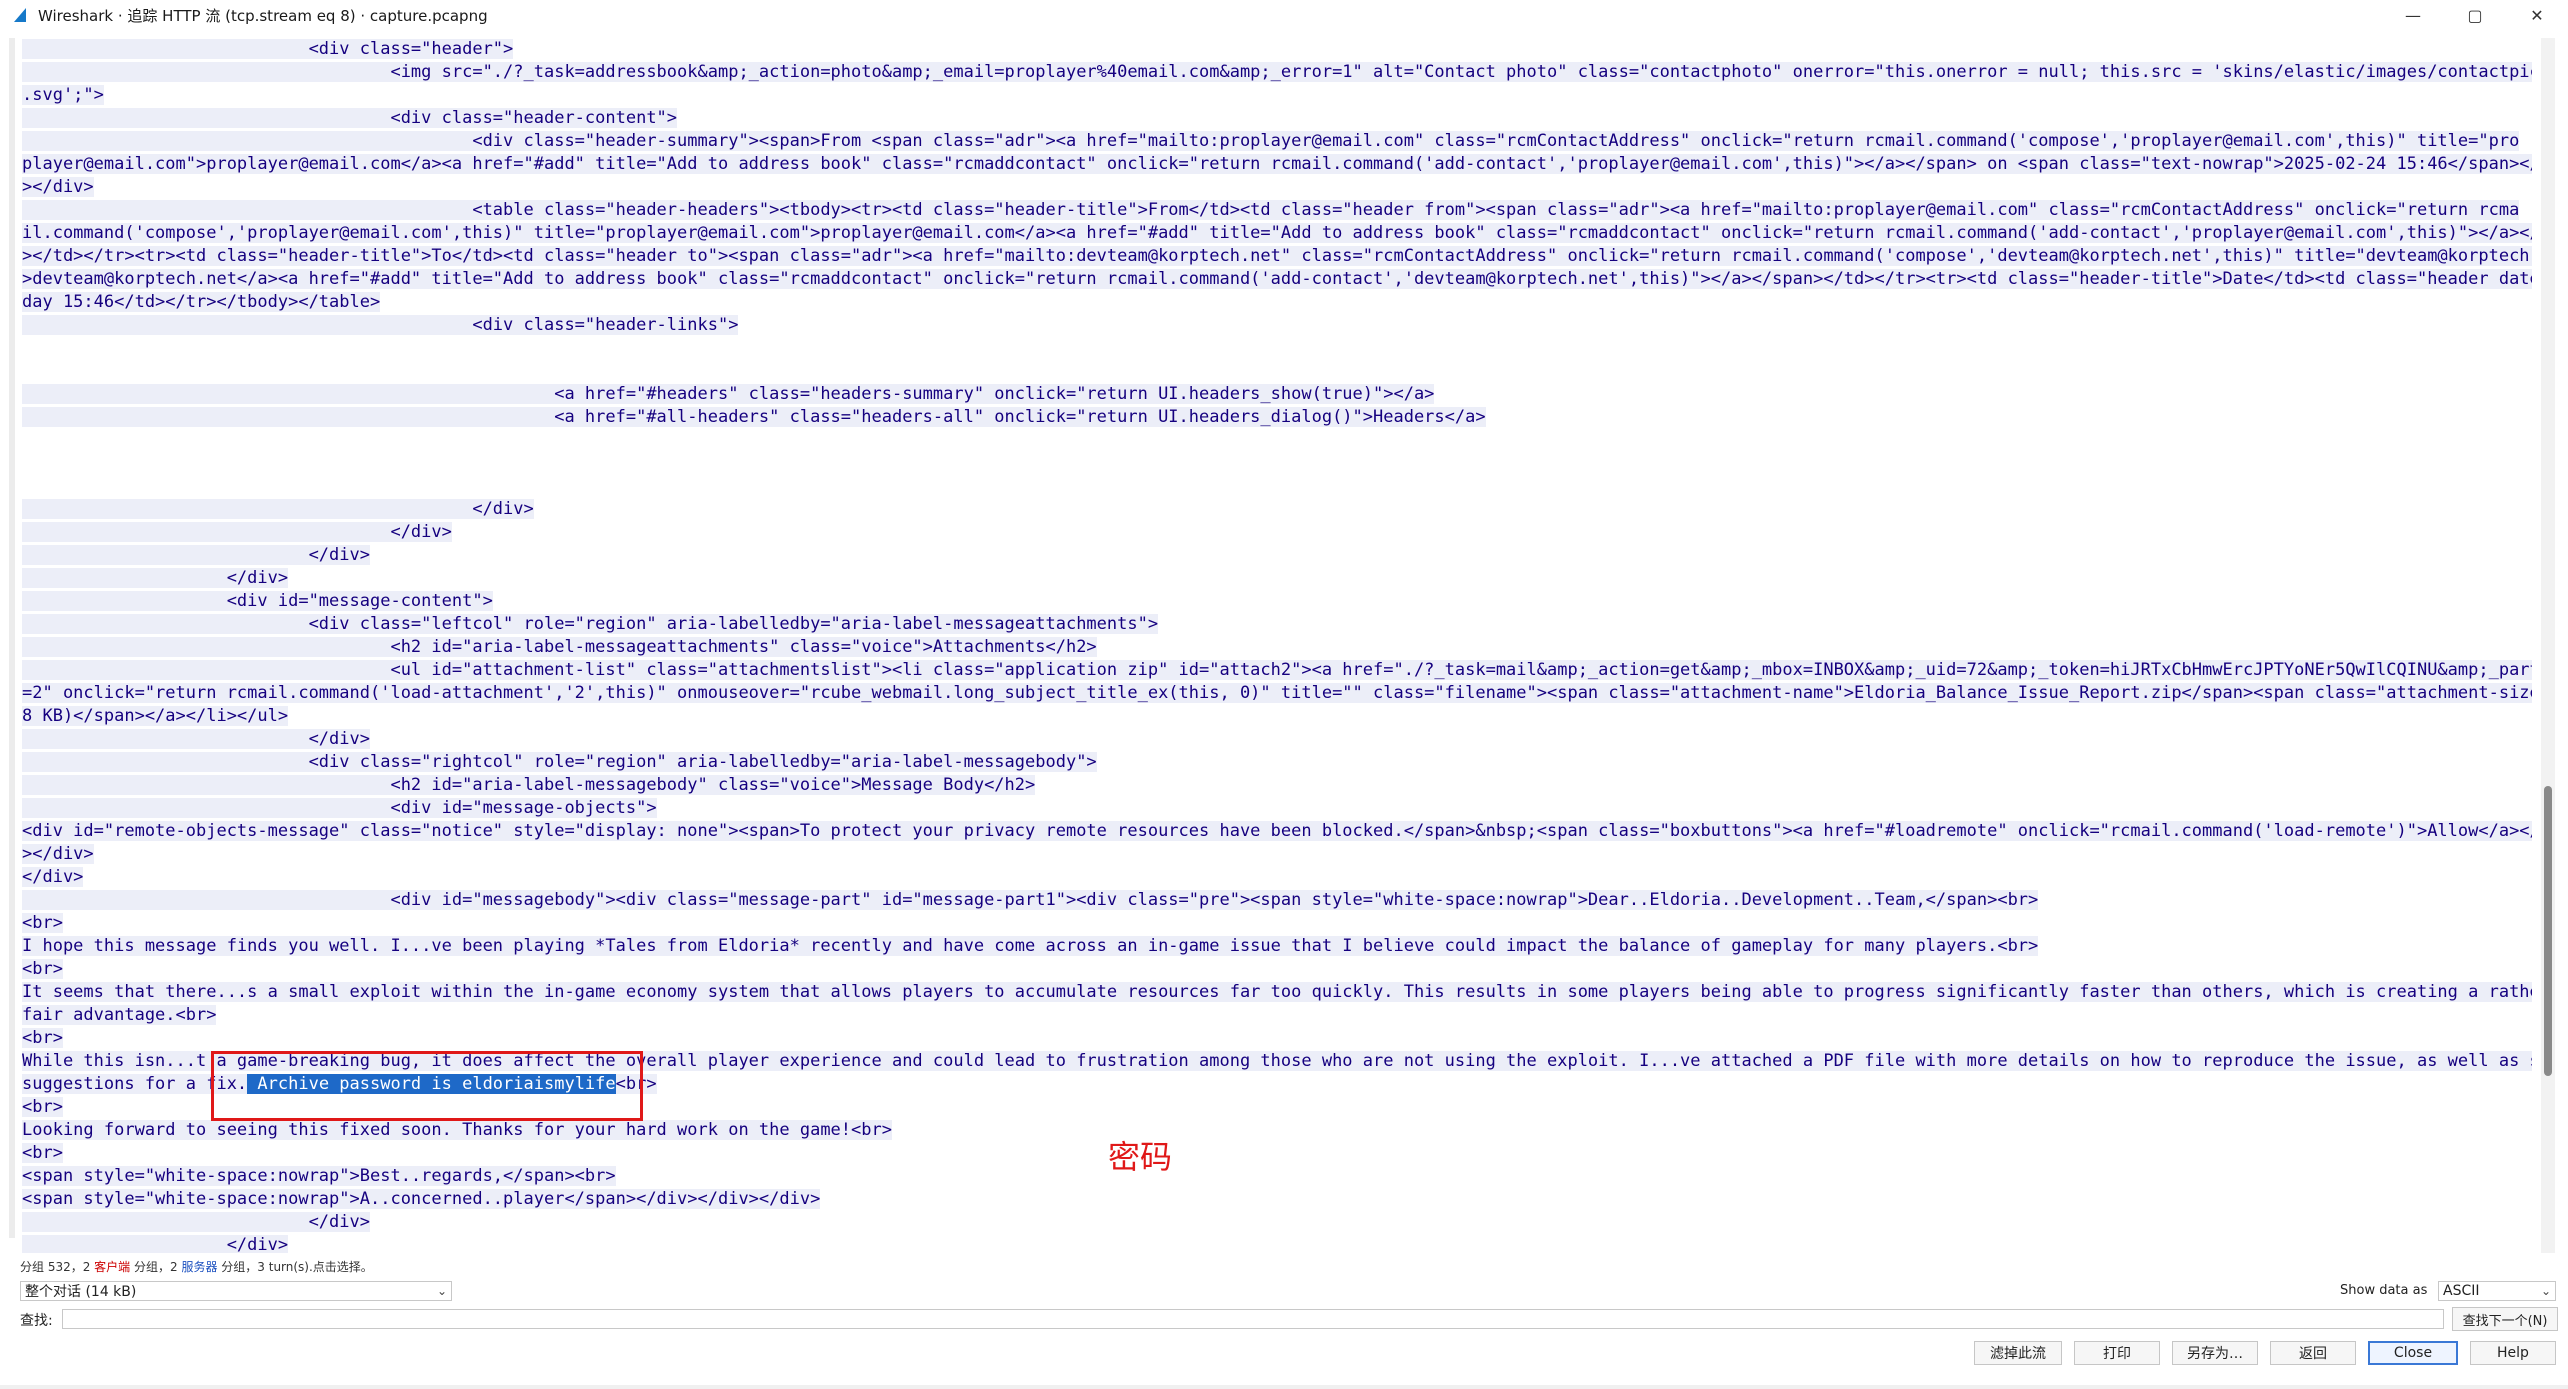  I want to click on stream-line-text: <div id="message-content">, so click(257, 601).